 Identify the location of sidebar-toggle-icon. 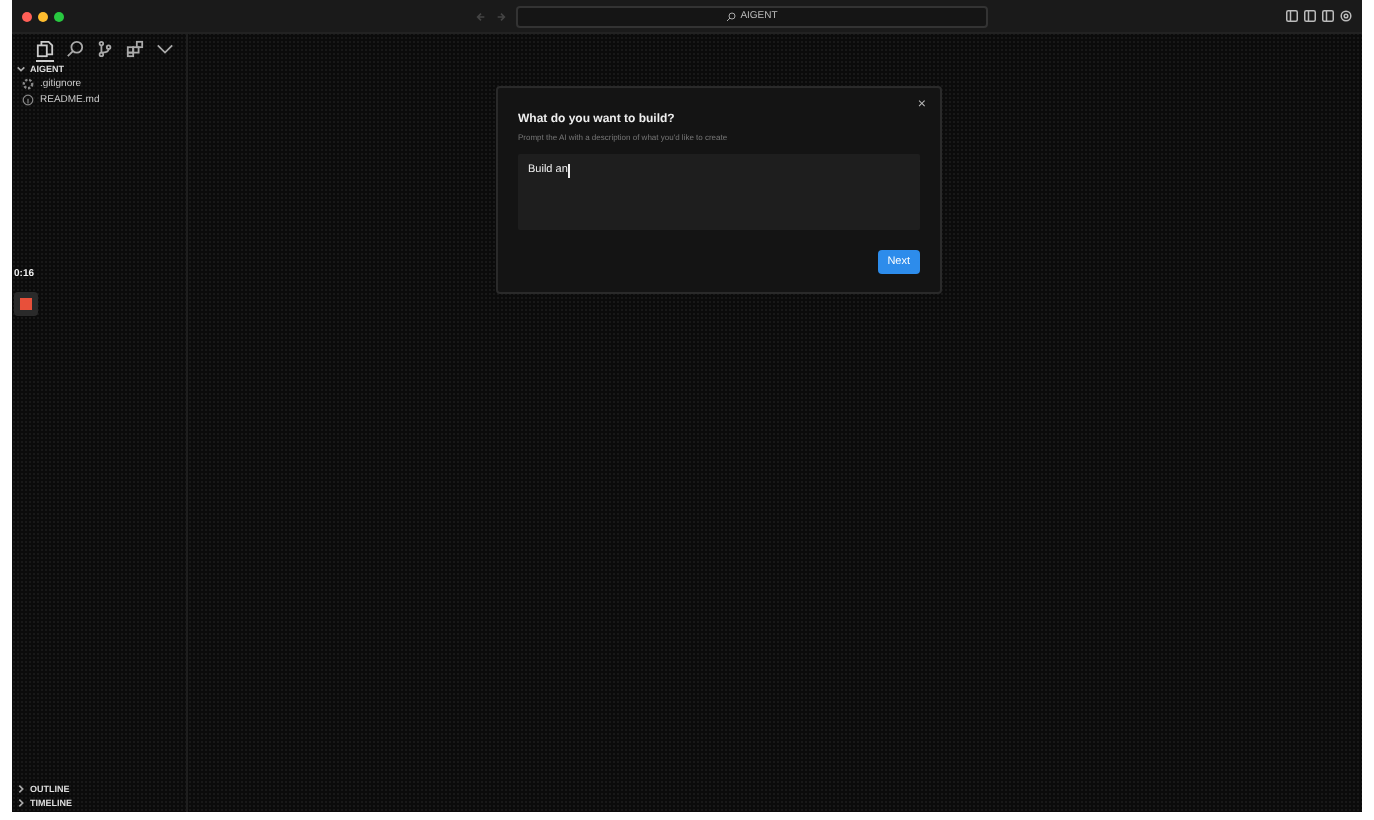
(1292, 16).